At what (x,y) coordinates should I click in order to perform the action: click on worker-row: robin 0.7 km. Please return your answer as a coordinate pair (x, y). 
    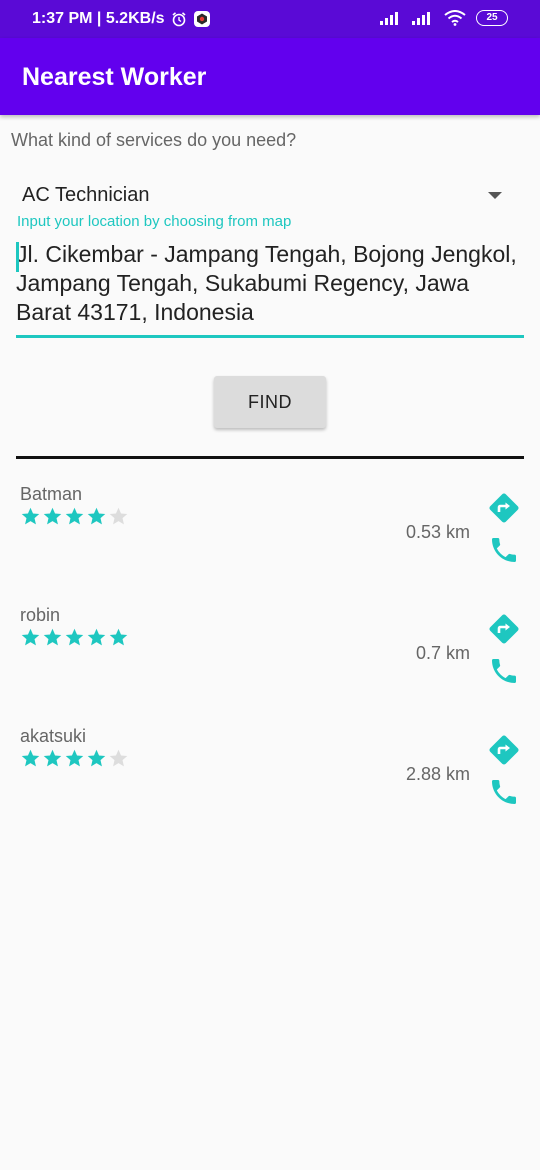
    Looking at the image, I should click on (270, 660).